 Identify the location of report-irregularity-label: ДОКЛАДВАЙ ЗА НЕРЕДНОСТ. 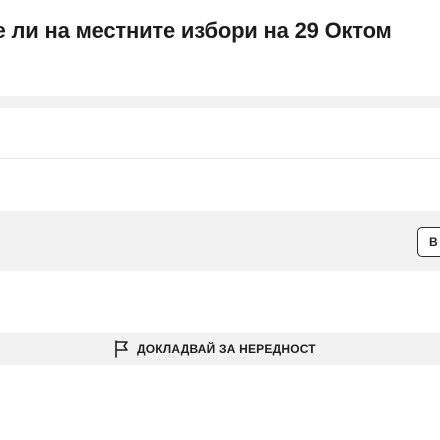
(226, 349).